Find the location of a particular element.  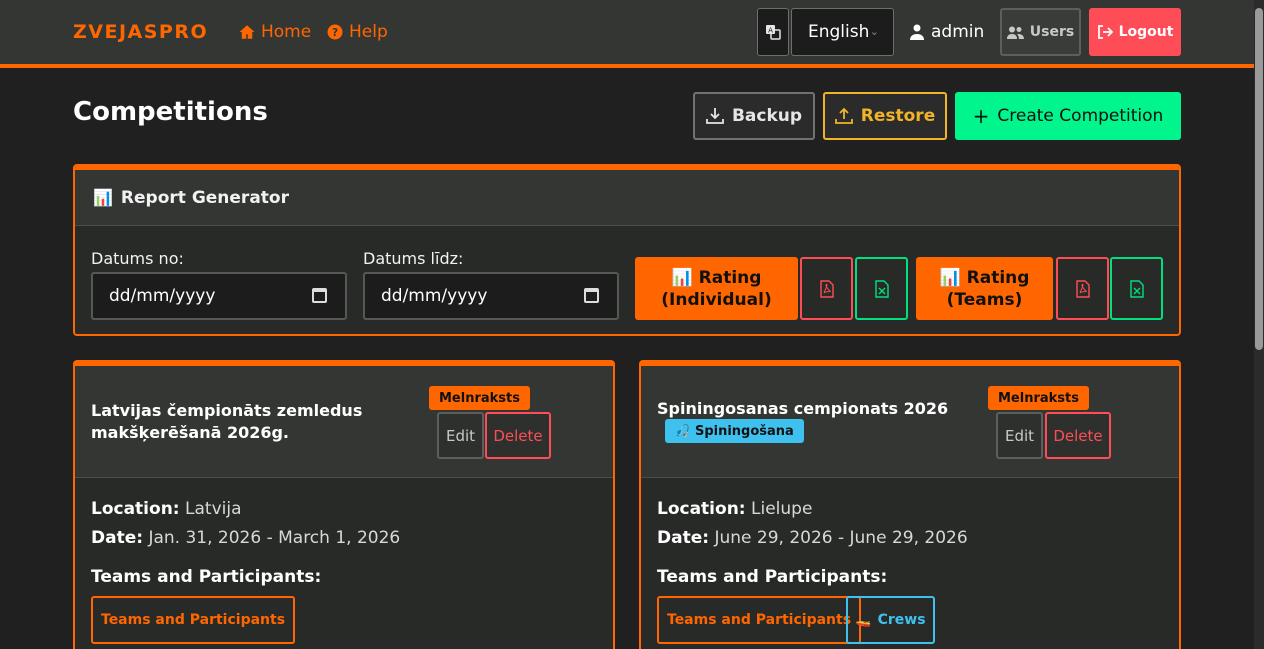

crews-button: 🚤 Crews is located at coordinates (890, 620).